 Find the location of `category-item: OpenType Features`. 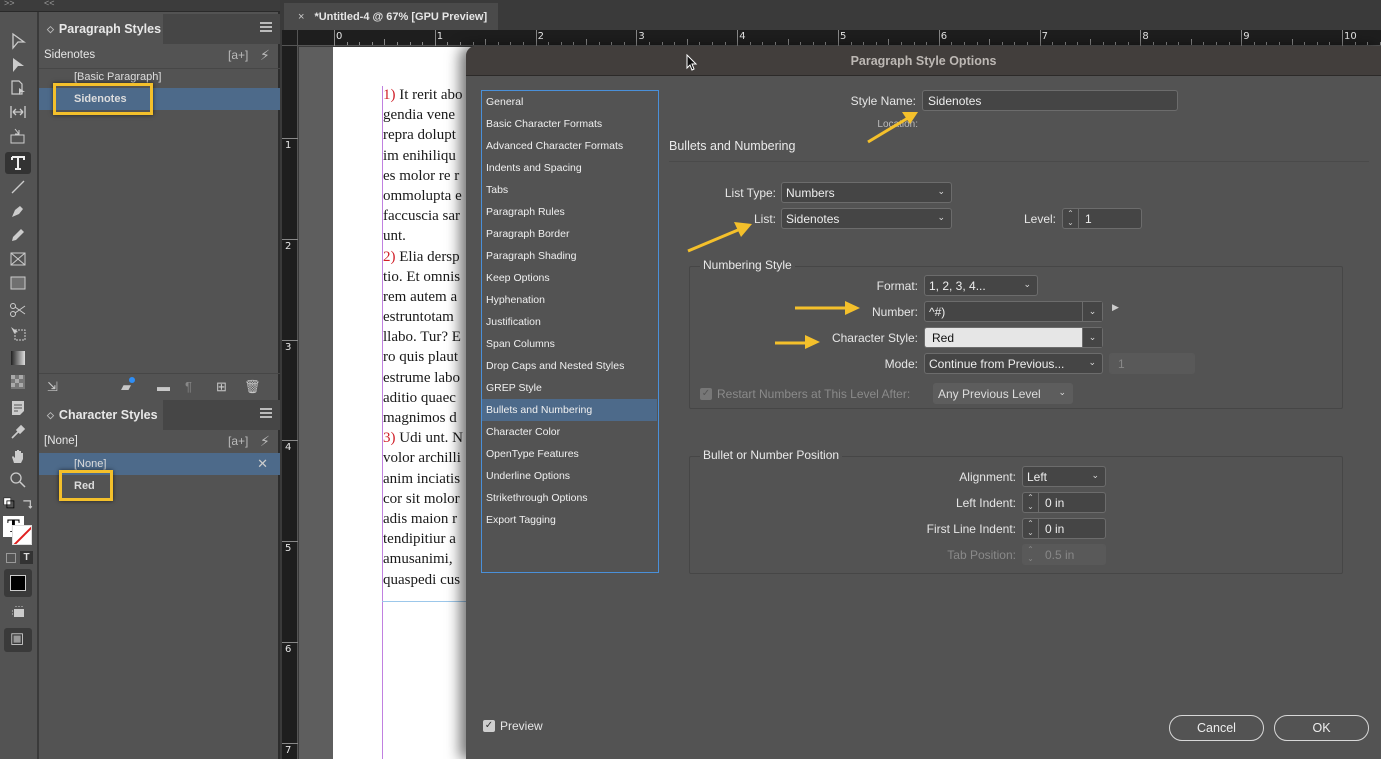

category-item: OpenType Features is located at coordinates (569, 454).